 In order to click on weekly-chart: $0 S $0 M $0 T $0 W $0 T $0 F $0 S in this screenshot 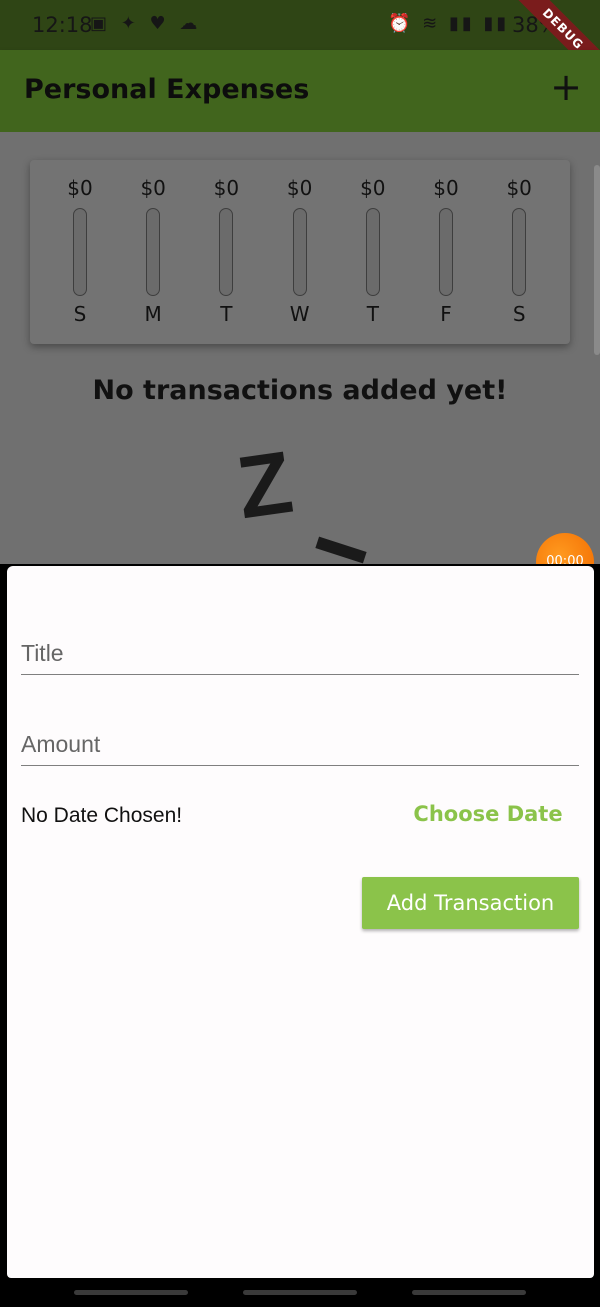, I will do `click(300, 252)`.